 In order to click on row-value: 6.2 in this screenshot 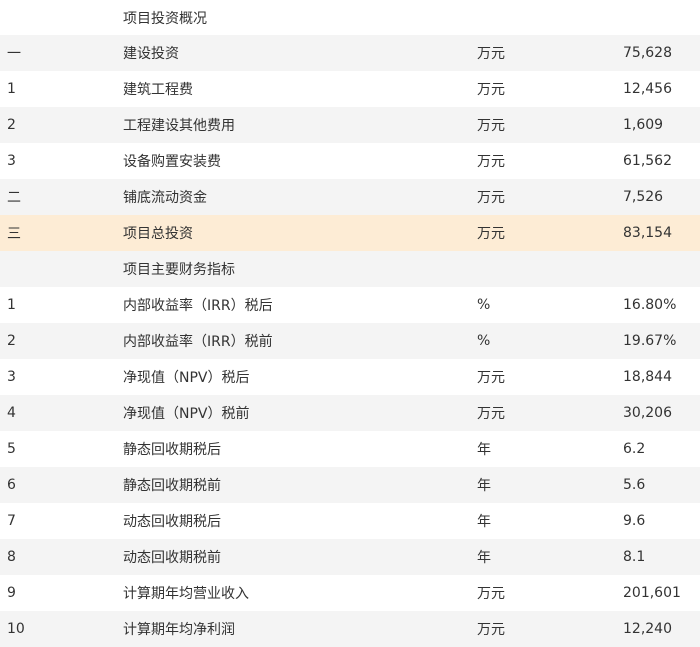, I will do `click(634, 449)`.